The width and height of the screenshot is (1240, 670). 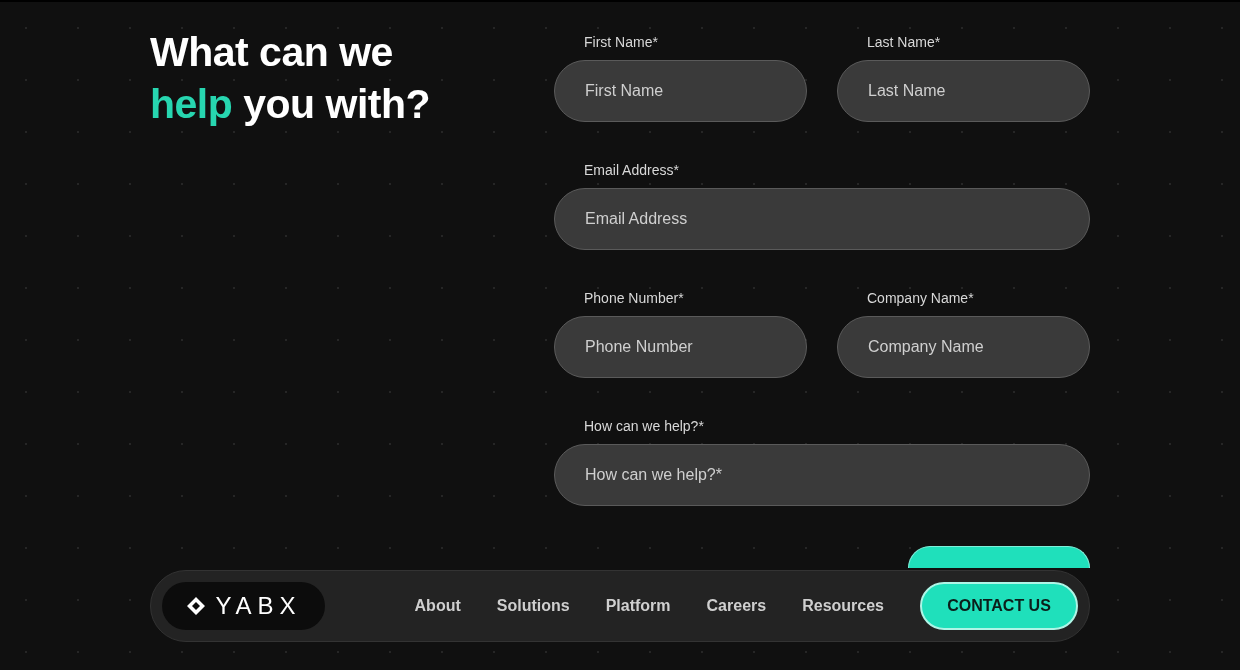 I want to click on input-field: Company Name, so click(x=963, y=347).